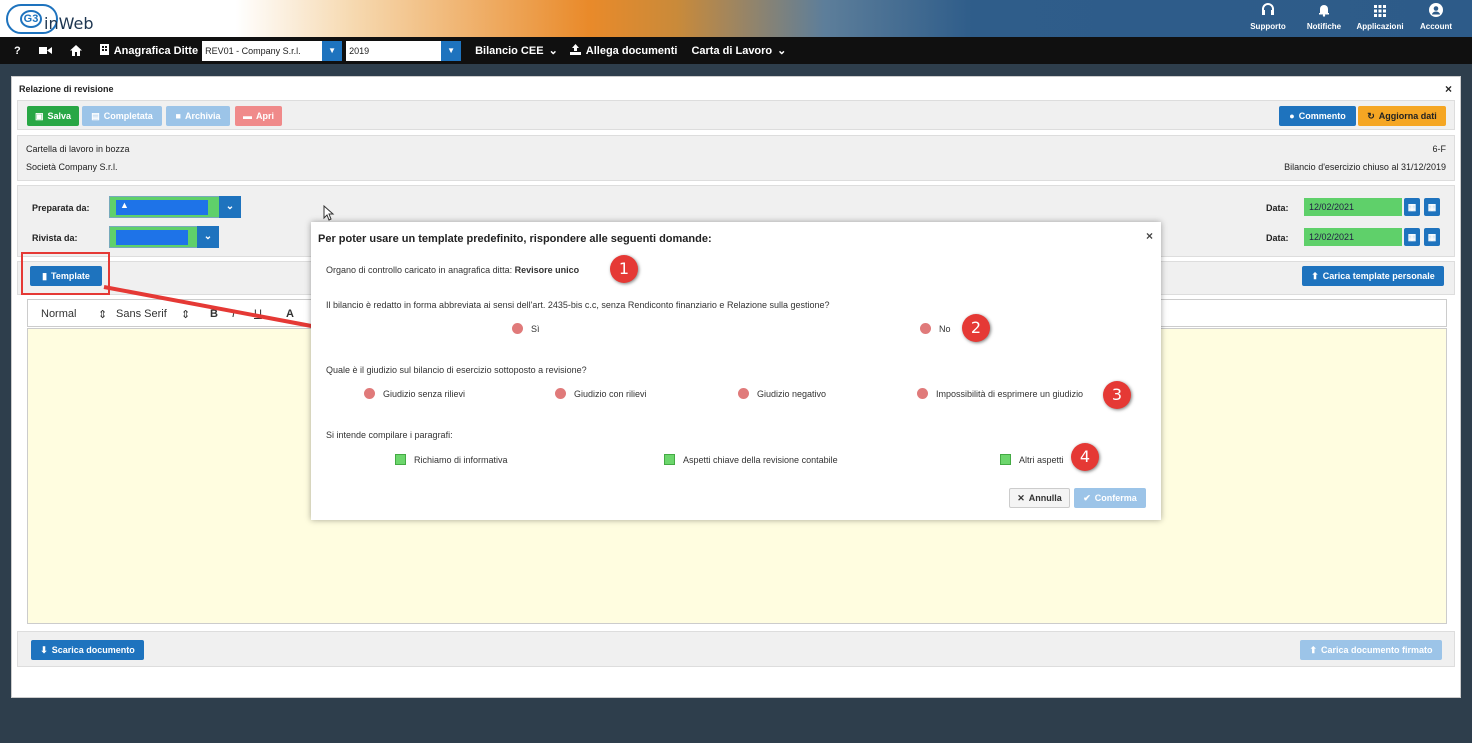  I want to click on mouse-cursor-icon, so click(329, 213).